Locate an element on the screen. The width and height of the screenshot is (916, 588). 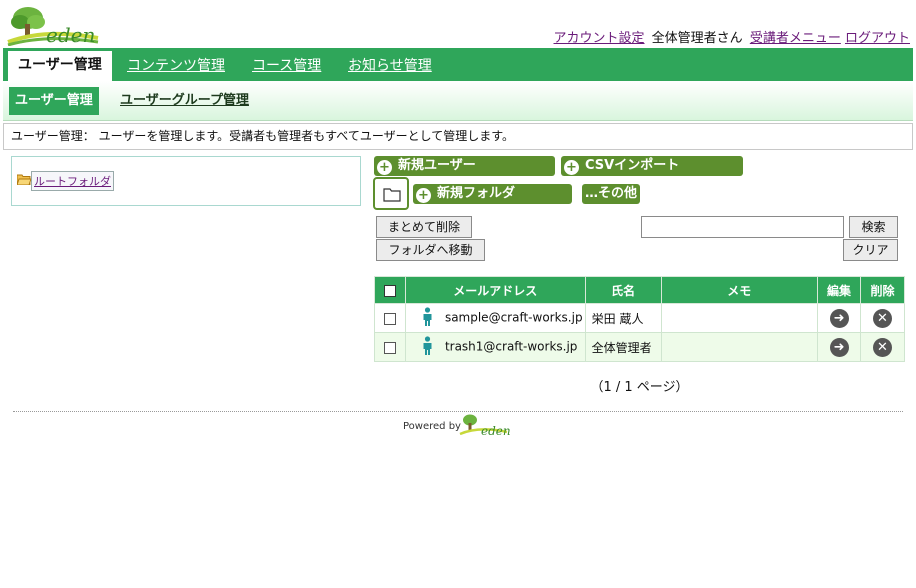
other-menu-button: …その他 is located at coordinates (611, 194).